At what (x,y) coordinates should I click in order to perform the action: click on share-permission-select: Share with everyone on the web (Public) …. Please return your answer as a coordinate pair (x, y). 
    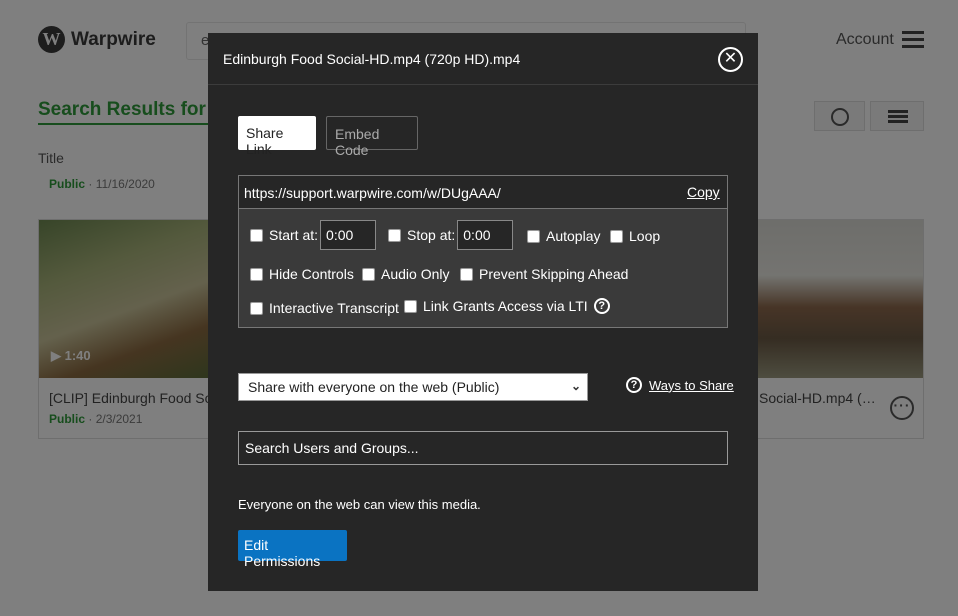
    Looking at the image, I should click on (413, 387).